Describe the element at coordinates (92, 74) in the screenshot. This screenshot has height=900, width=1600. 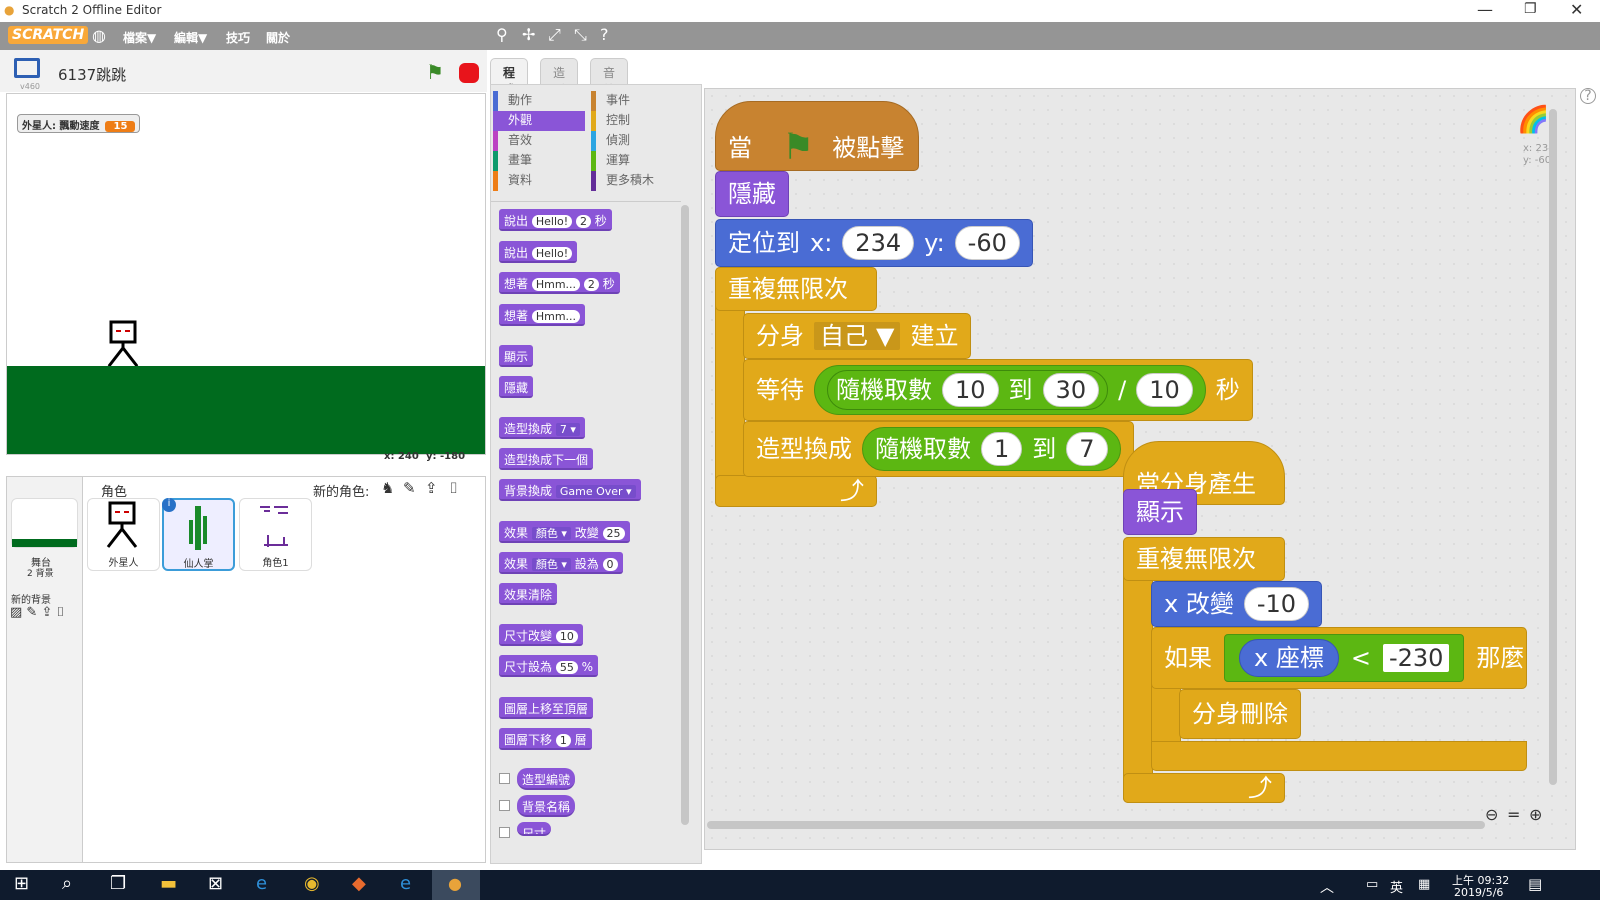
I see `project-title: 6137跳跳` at that location.